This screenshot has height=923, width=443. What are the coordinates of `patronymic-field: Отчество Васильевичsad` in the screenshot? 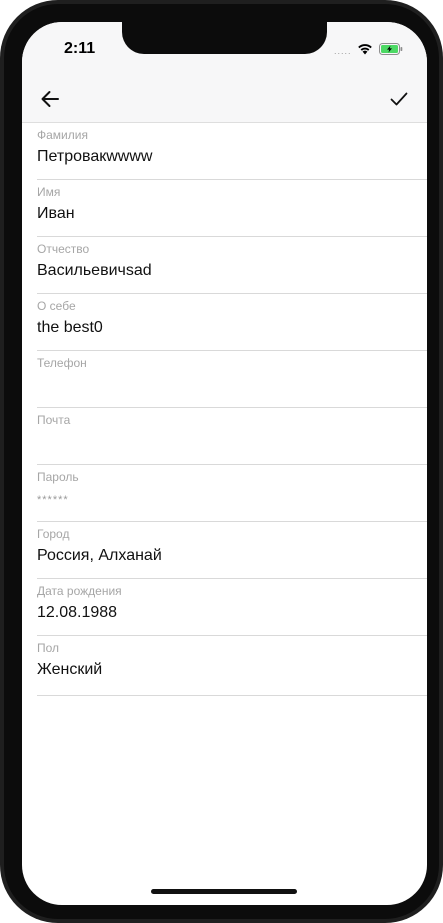 It's located at (232, 265).